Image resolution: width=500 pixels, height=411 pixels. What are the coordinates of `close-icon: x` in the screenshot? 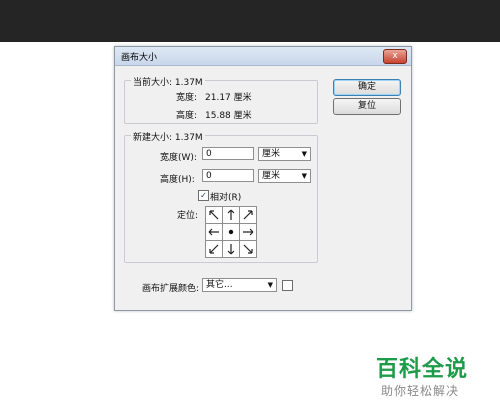 It's located at (395, 56).